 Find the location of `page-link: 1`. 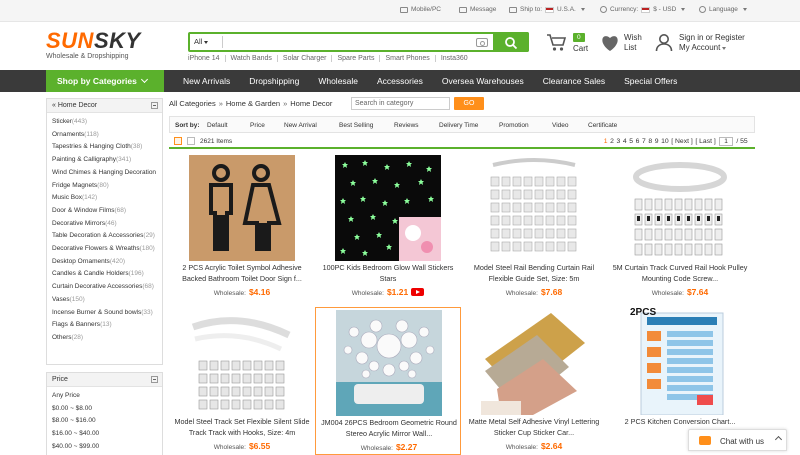

page-link: 1 is located at coordinates (606, 141).